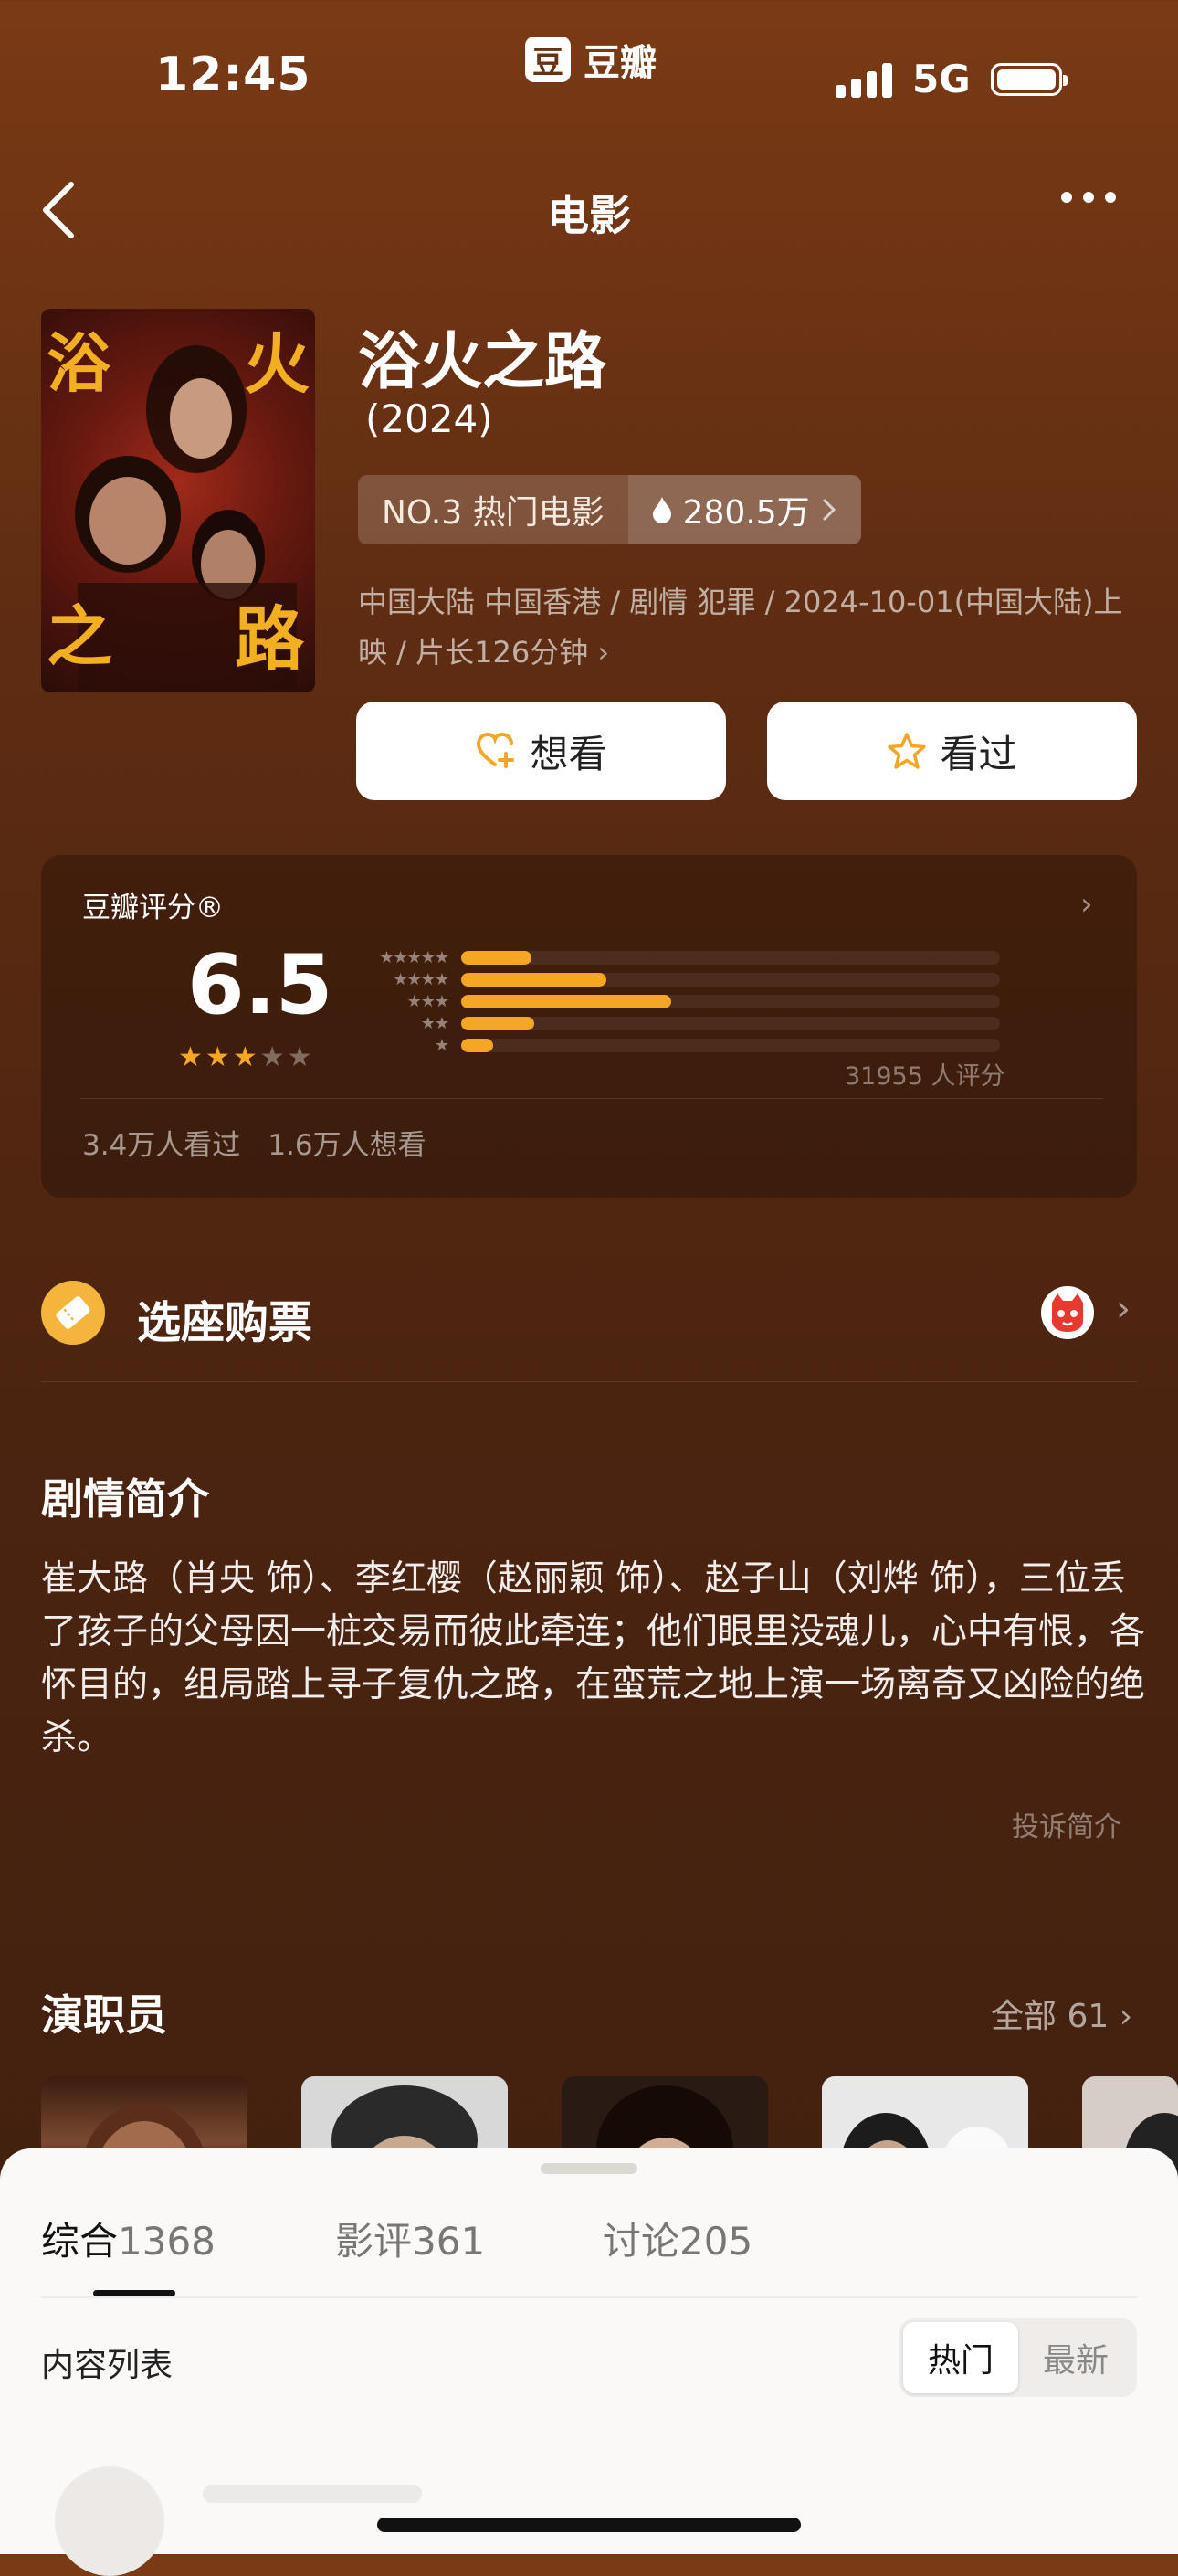 The image size is (1178, 2576). I want to click on rating-label: 豆瓣评分®, so click(153, 908).